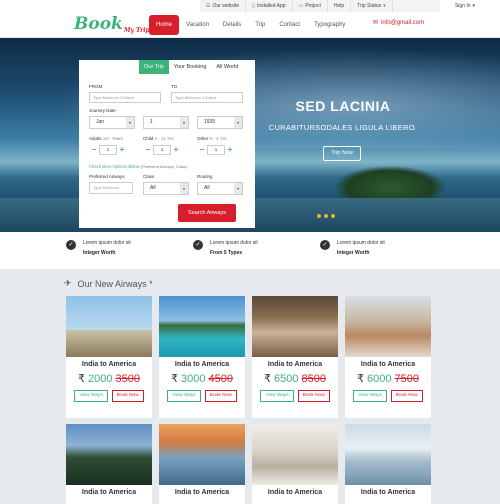 Image resolution: width=500 pixels, height=504 pixels. Describe the element at coordinates (208, 6) in the screenshot. I see `list-icon: ☰` at that location.